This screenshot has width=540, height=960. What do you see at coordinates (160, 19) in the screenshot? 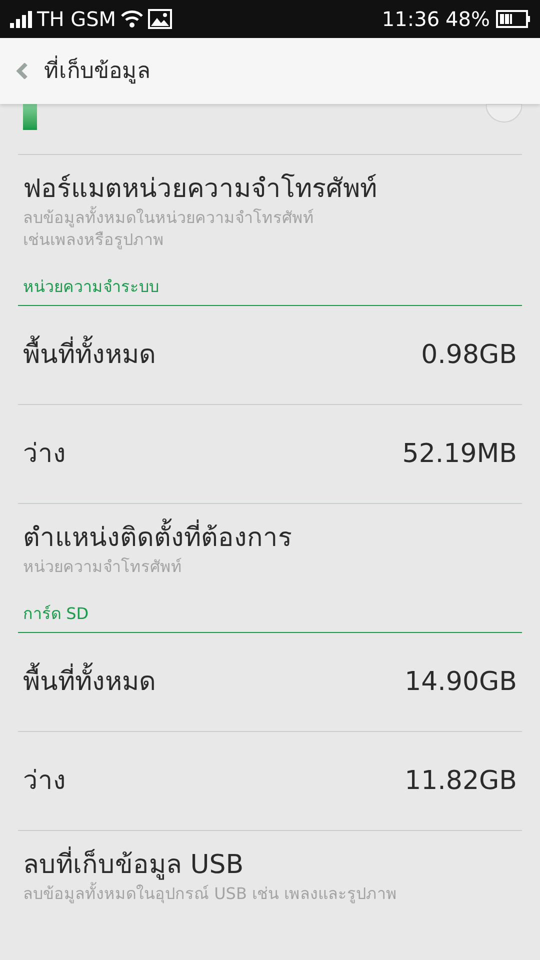
I see `image-icon` at bounding box center [160, 19].